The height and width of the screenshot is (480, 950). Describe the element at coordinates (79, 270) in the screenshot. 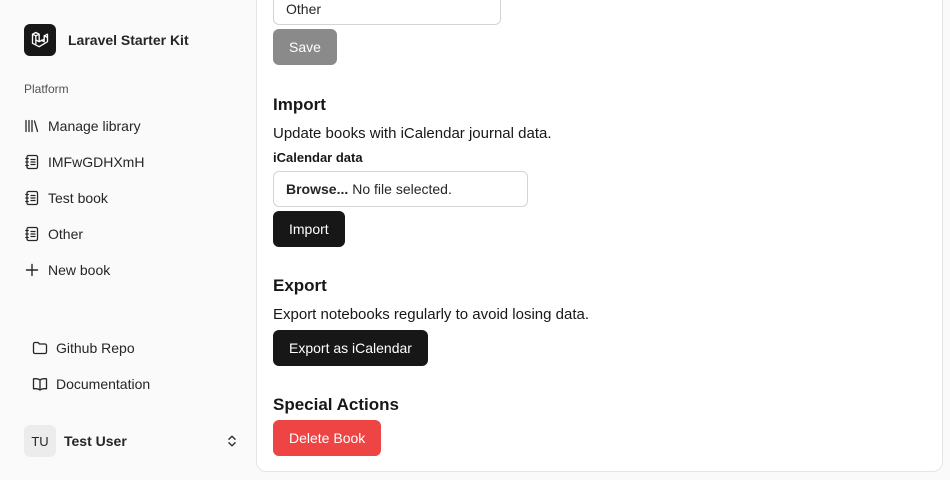

I see `sidebar-item-label: New book` at that location.